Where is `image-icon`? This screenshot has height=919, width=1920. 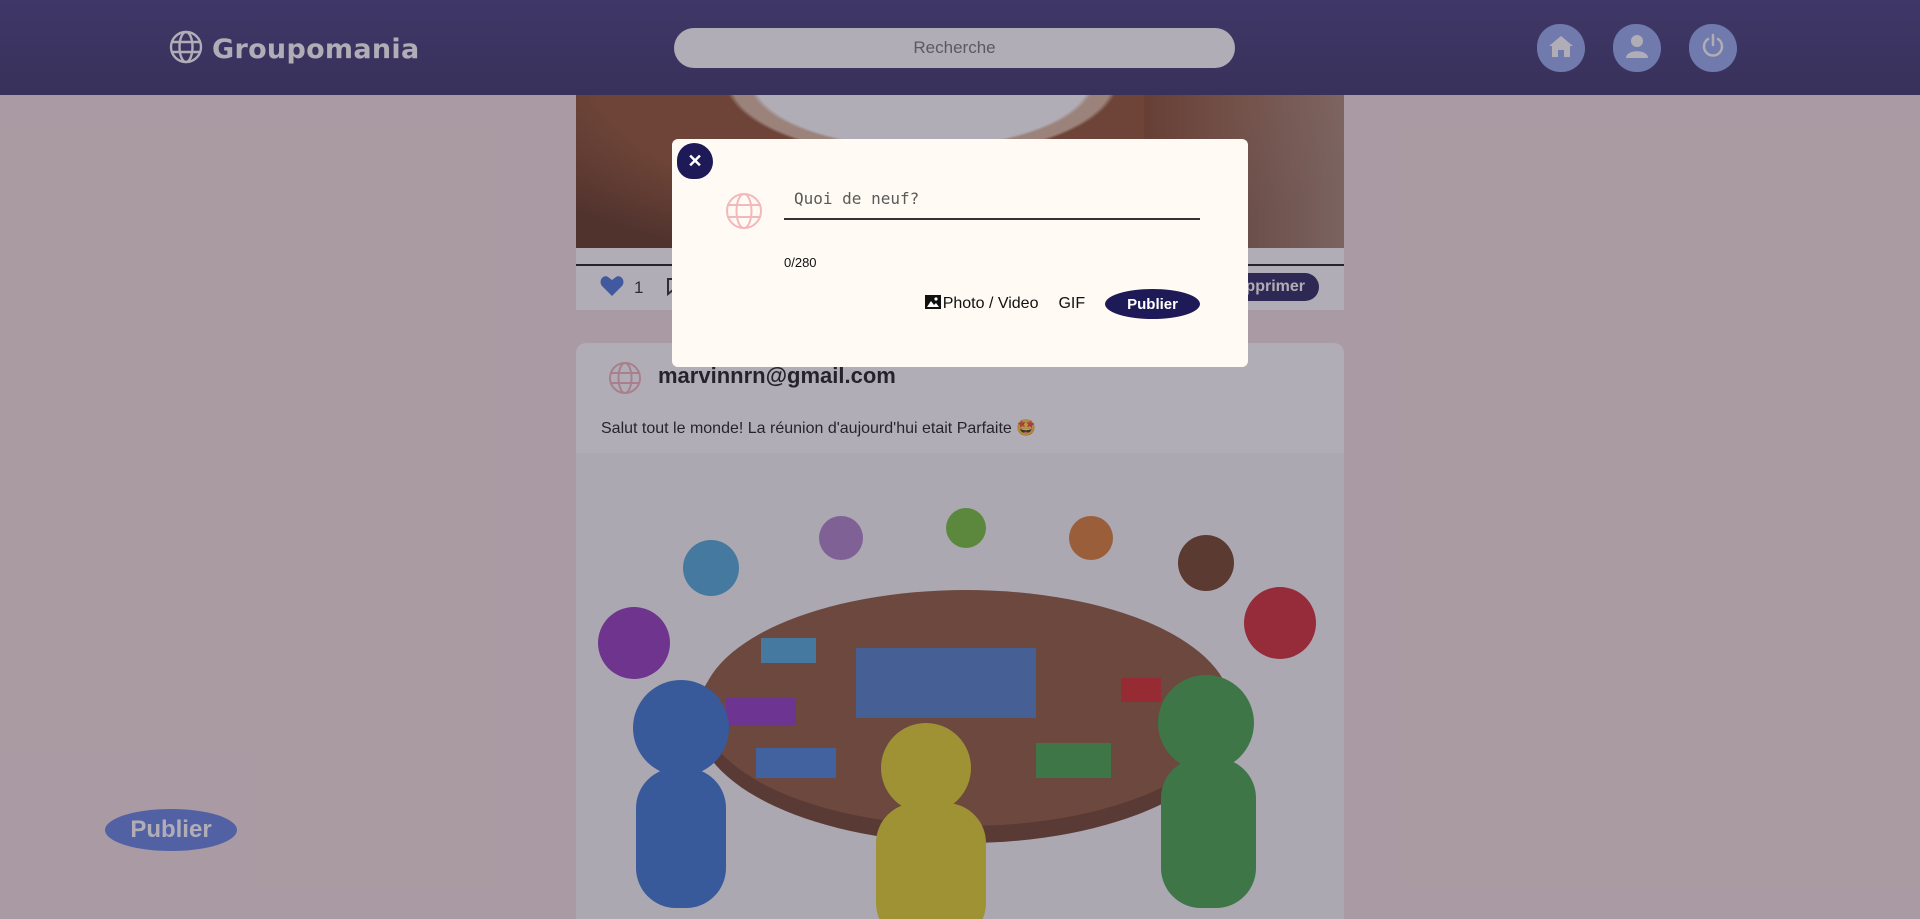 image-icon is located at coordinates (932, 304).